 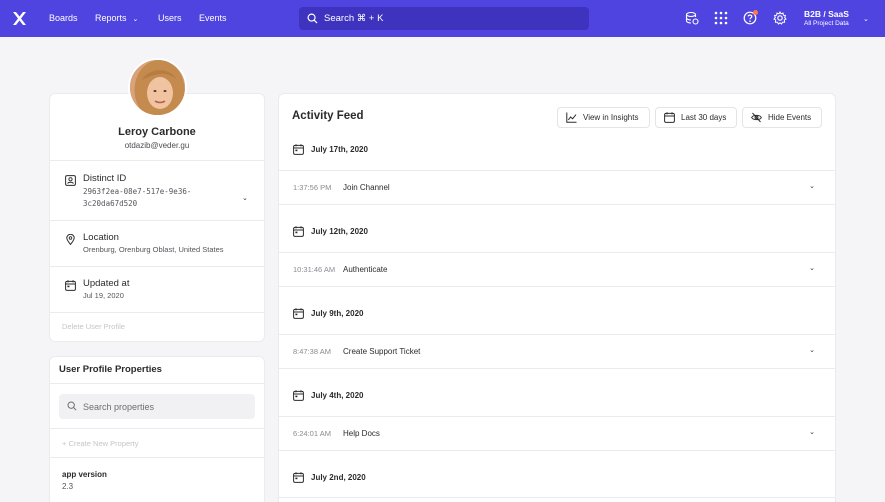 I want to click on eye-slash-icon, so click(x=756, y=117).